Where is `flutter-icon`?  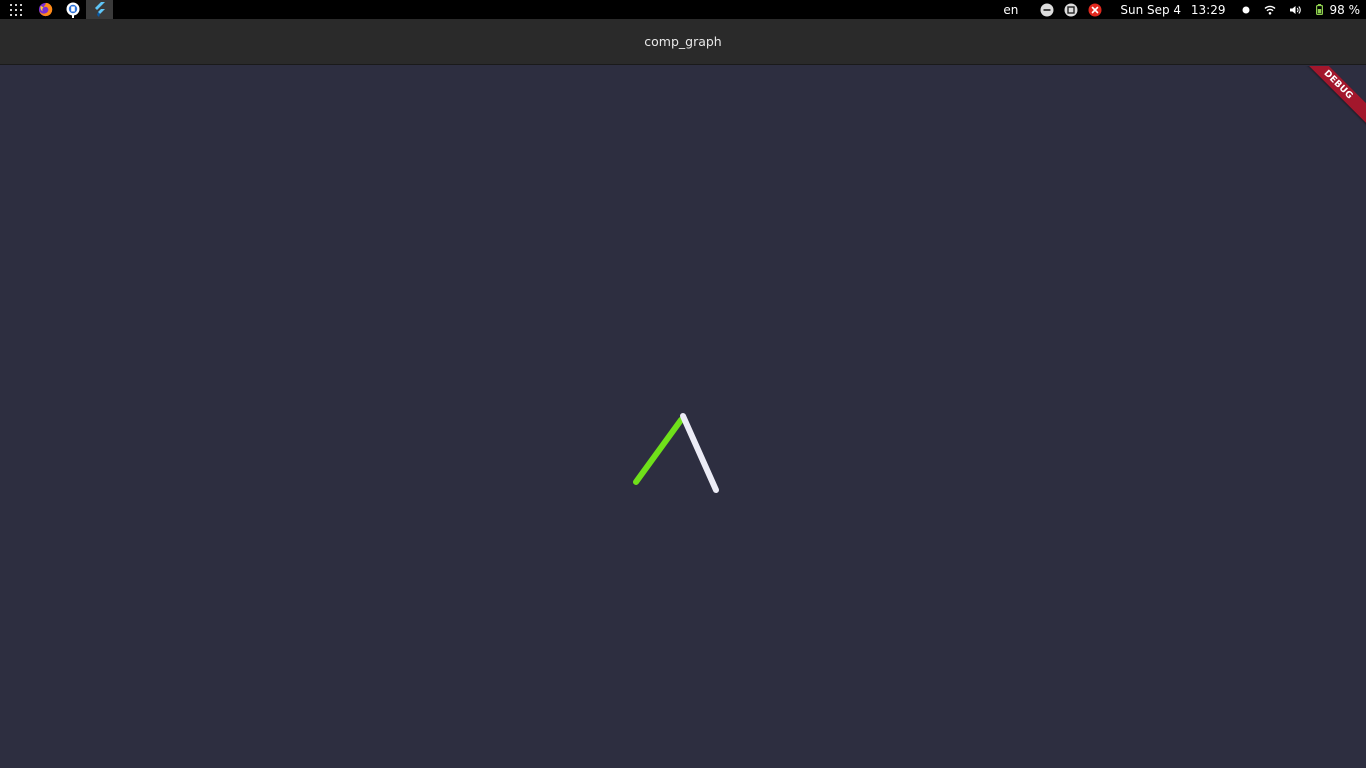
flutter-icon is located at coordinates (99, 9).